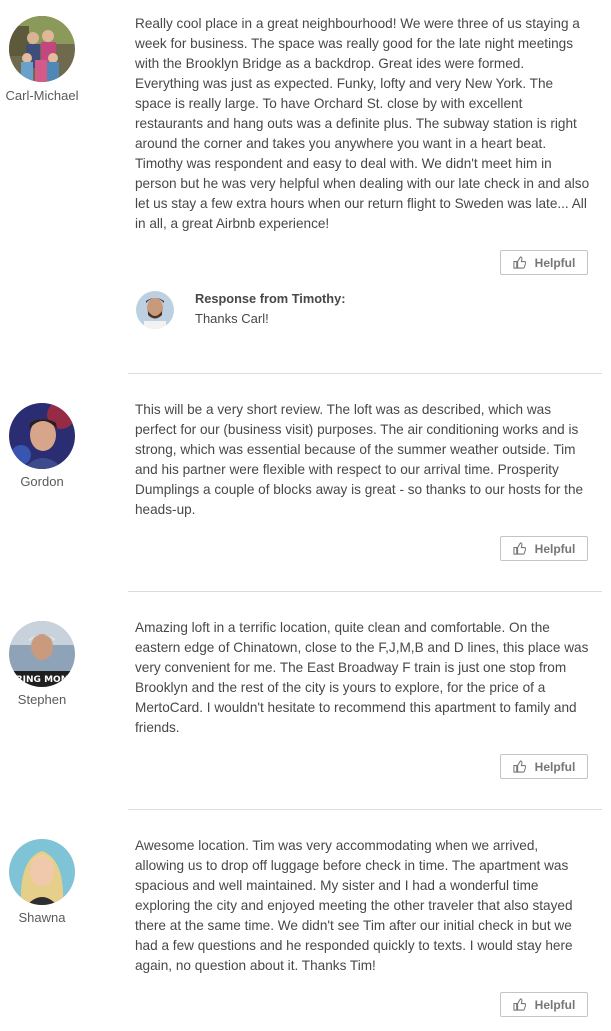 The image size is (611, 1031). Describe the element at coordinates (42, 699) in the screenshot. I see `reviewer-name: Stephen` at that location.